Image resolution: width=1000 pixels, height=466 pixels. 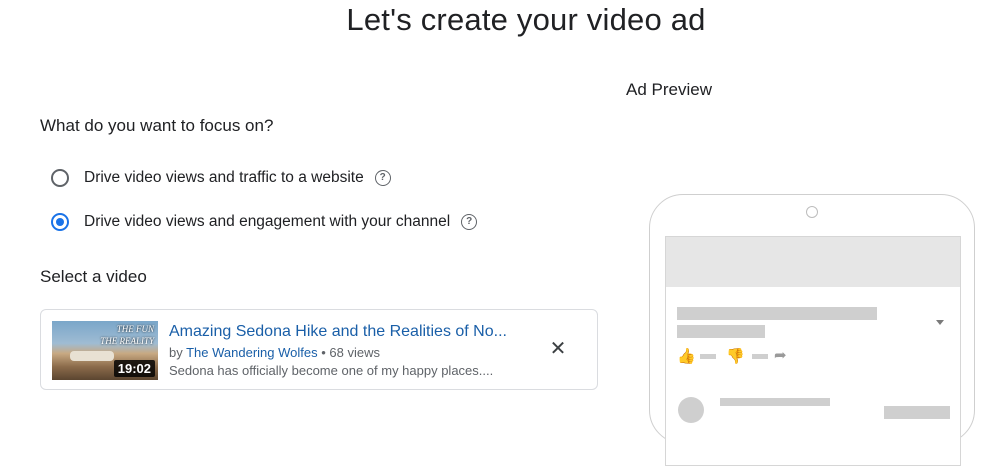 What do you see at coordinates (775, 402) in the screenshot?
I see `placeholder-channel-bar` at bounding box center [775, 402].